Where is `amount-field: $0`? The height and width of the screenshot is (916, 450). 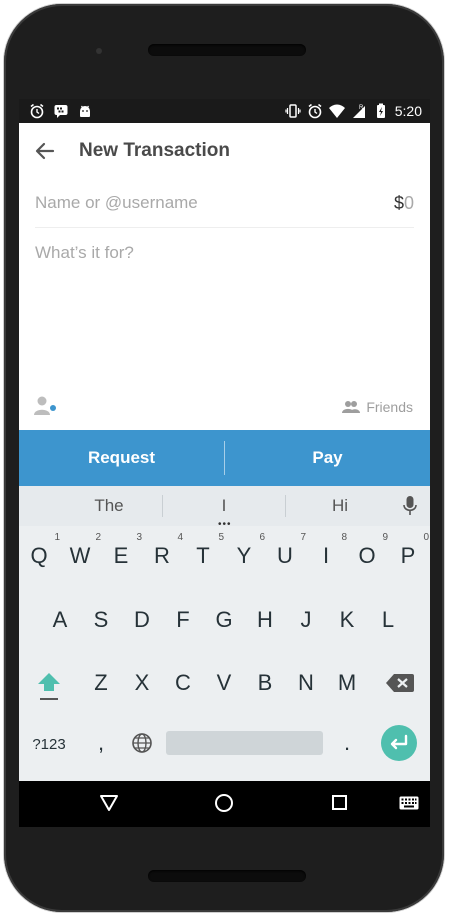
amount-field: $0 is located at coordinates (404, 203).